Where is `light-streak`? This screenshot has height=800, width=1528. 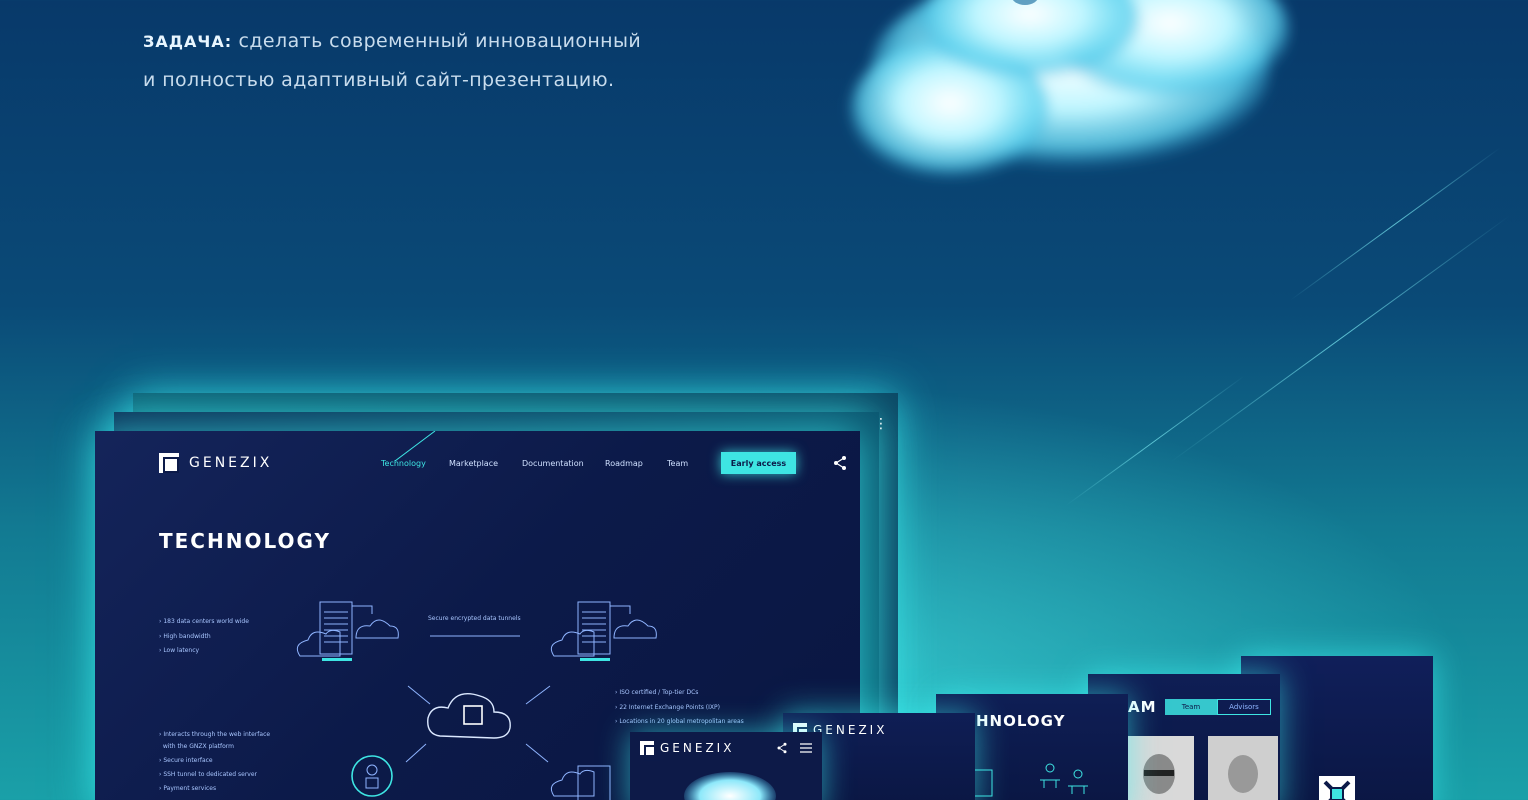 light-streak is located at coordinates (1395, 224).